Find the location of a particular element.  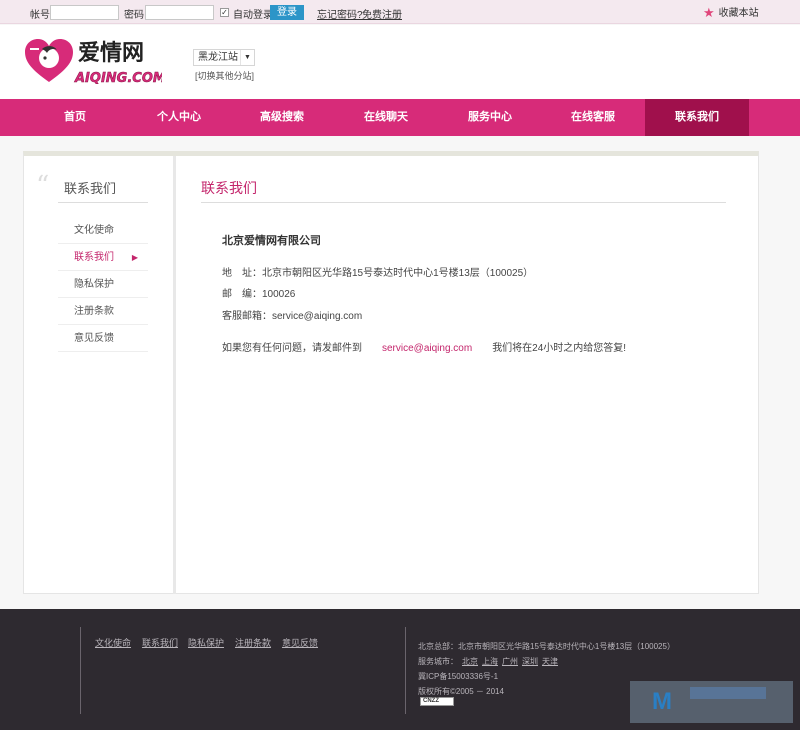

forgot-password-link: 忘记密码? is located at coordinates (340, 13).